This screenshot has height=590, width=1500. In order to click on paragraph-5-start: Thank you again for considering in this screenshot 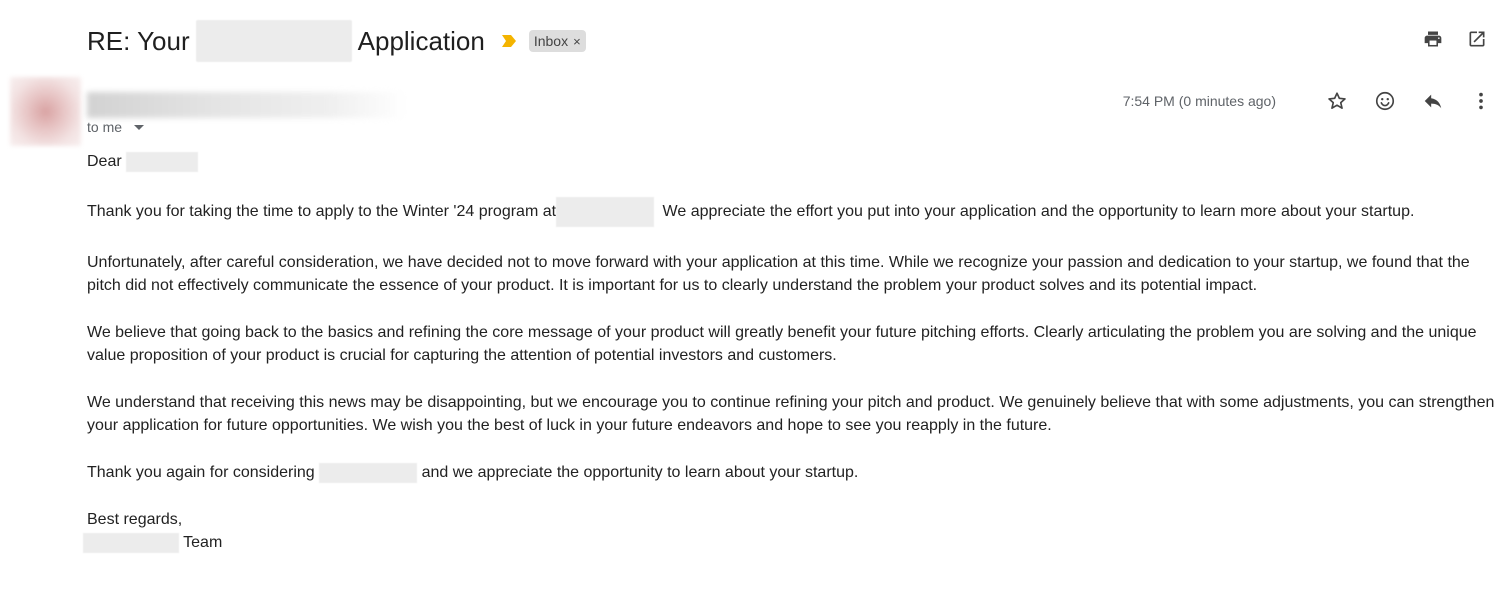, I will do `click(201, 472)`.